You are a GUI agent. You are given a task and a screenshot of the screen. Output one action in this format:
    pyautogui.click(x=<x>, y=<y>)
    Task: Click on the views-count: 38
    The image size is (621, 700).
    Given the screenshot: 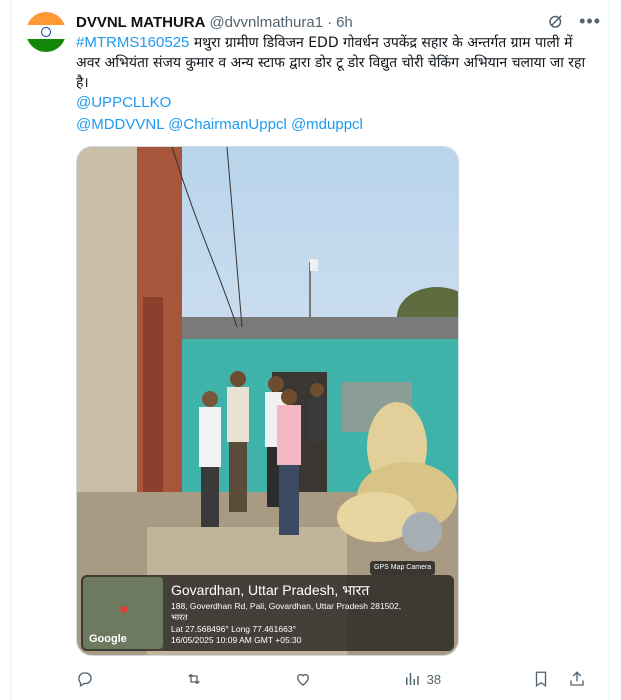 What is the action you would take?
    pyautogui.click(x=434, y=679)
    